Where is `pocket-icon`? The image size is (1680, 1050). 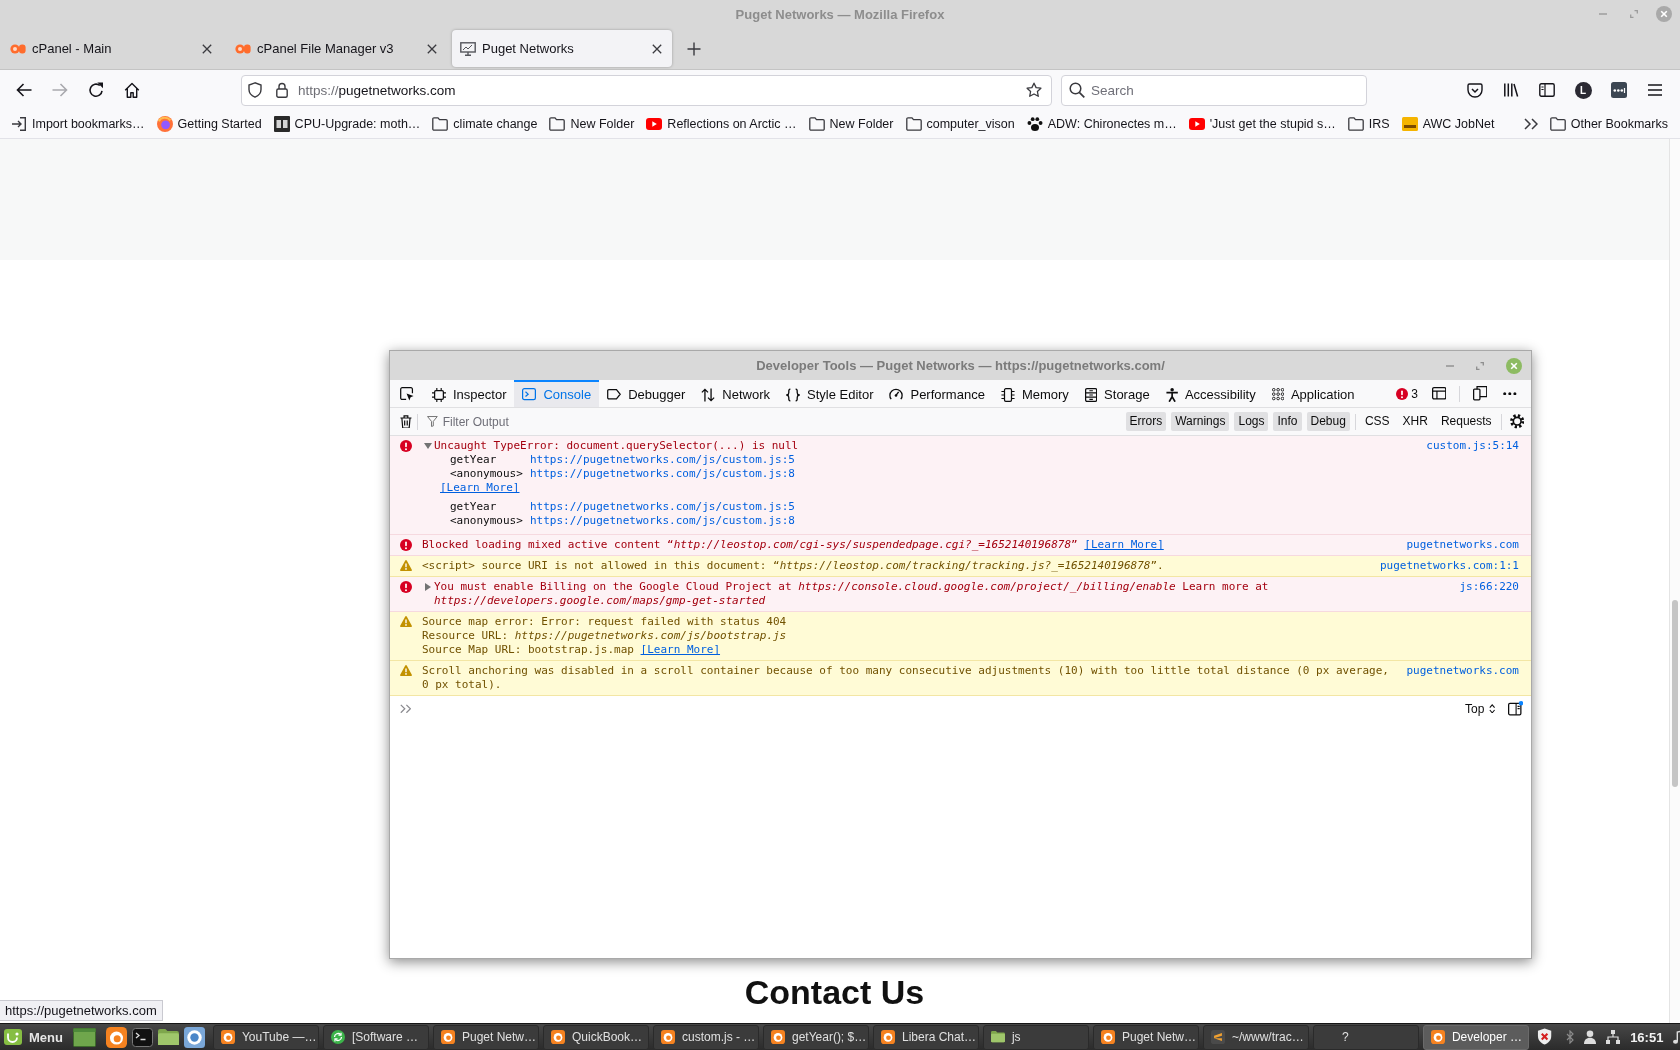 pocket-icon is located at coordinates (1475, 90).